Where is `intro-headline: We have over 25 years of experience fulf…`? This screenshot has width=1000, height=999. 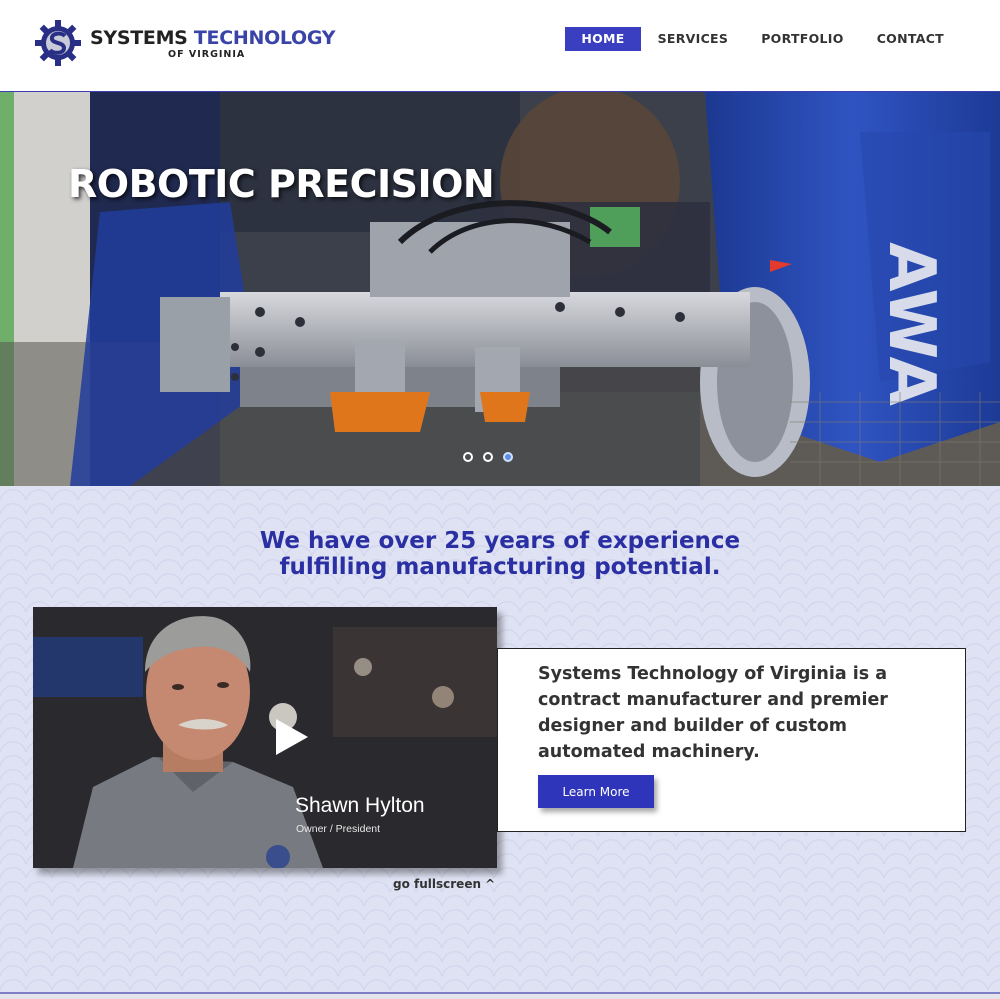 intro-headline: We have over 25 years of experience fulf… is located at coordinates (500, 554).